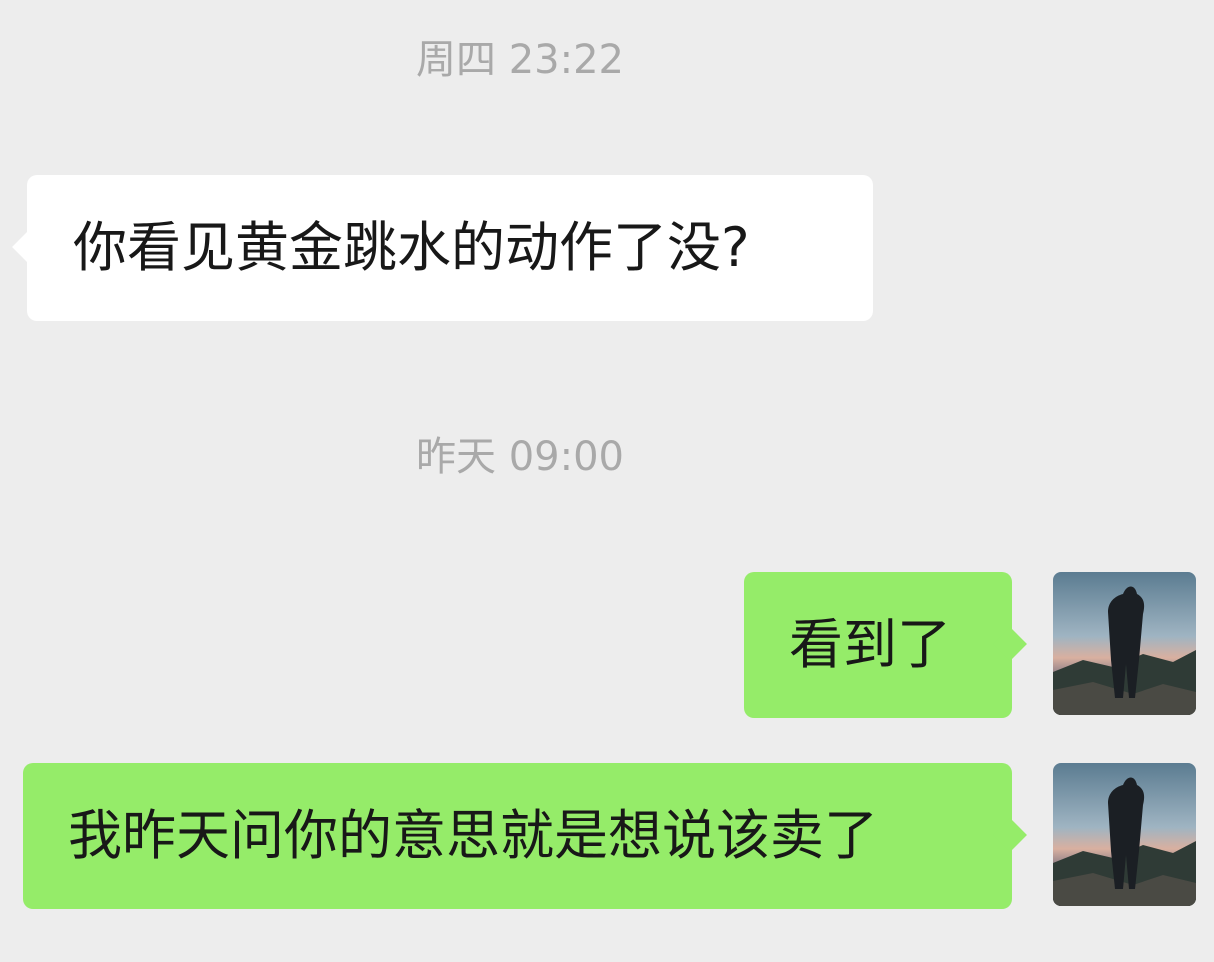  I want to click on outgoing-message-bubble: 看到了, so click(885, 645).